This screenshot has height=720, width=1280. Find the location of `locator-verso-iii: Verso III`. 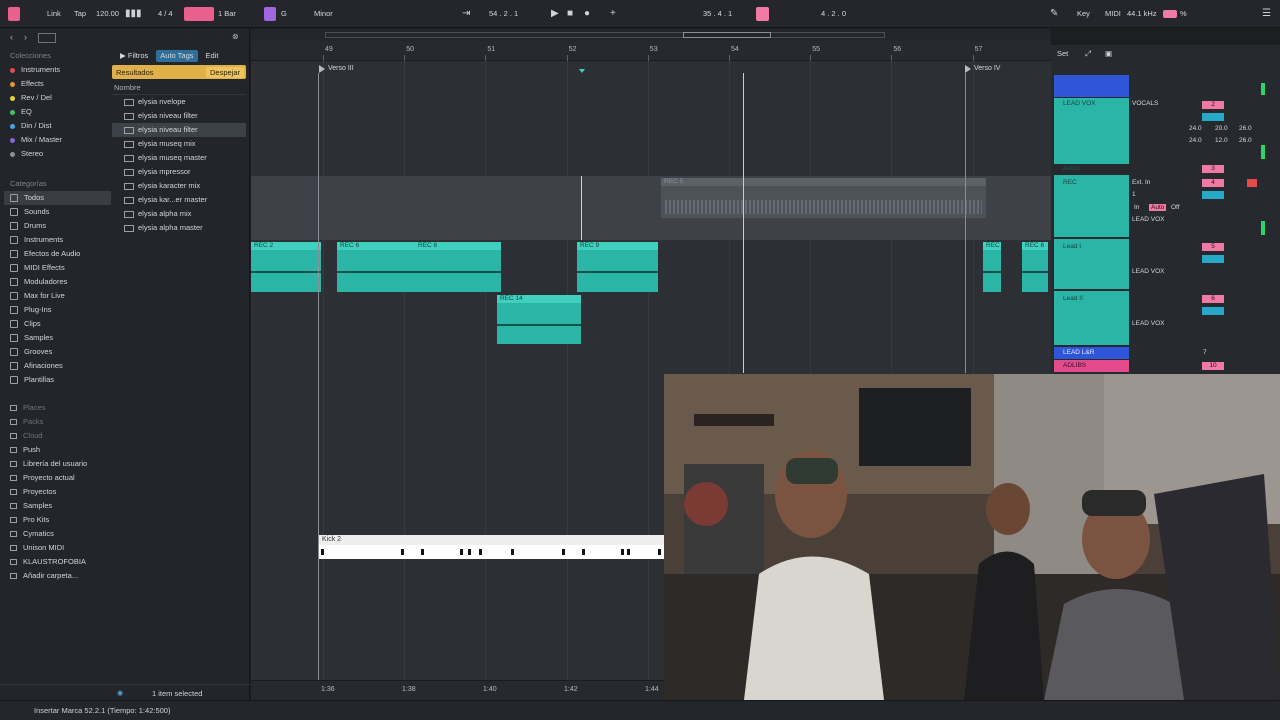

locator-verso-iii: Verso III is located at coordinates (341, 68).